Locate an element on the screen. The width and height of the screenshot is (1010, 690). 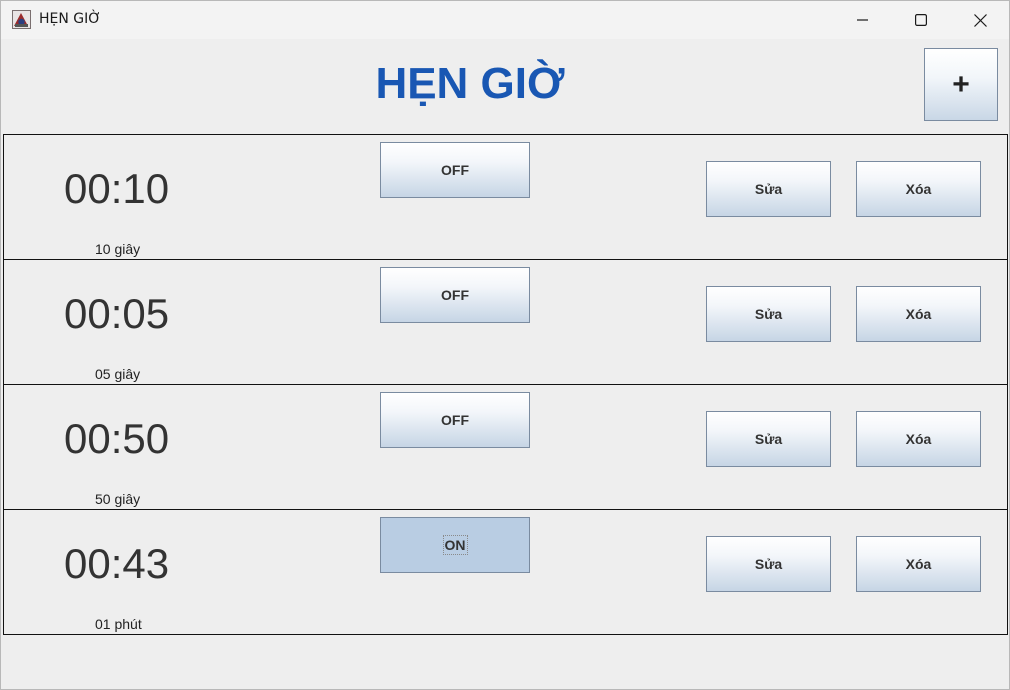
add-timer-button: + is located at coordinates (961, 84).